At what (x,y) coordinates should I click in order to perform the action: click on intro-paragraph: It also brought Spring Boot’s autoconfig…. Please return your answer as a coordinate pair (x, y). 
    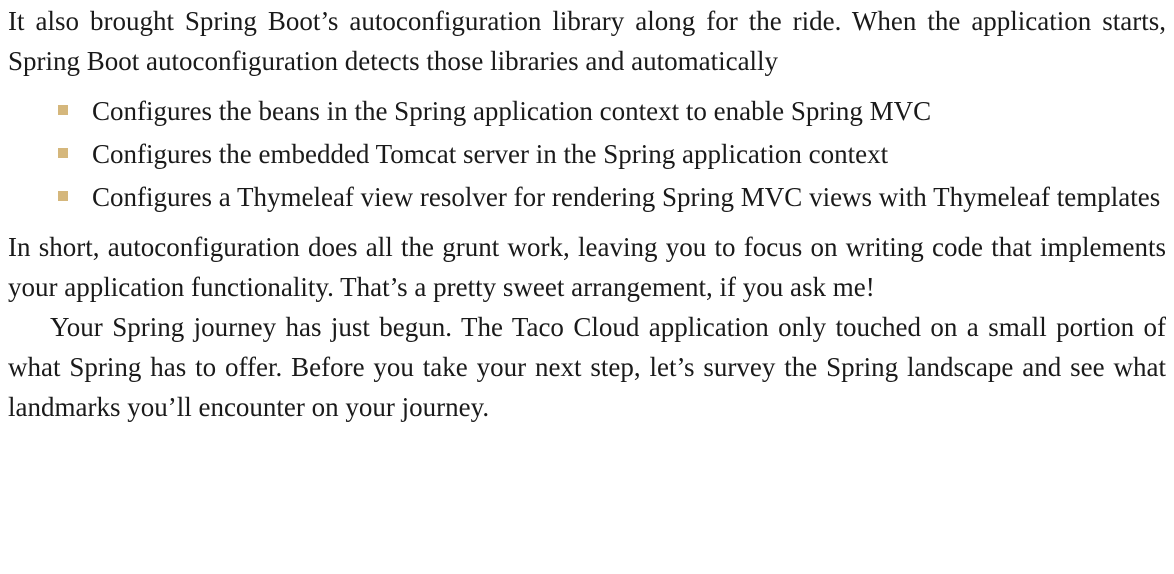
    Looking at the image, I should click on (587, 41).